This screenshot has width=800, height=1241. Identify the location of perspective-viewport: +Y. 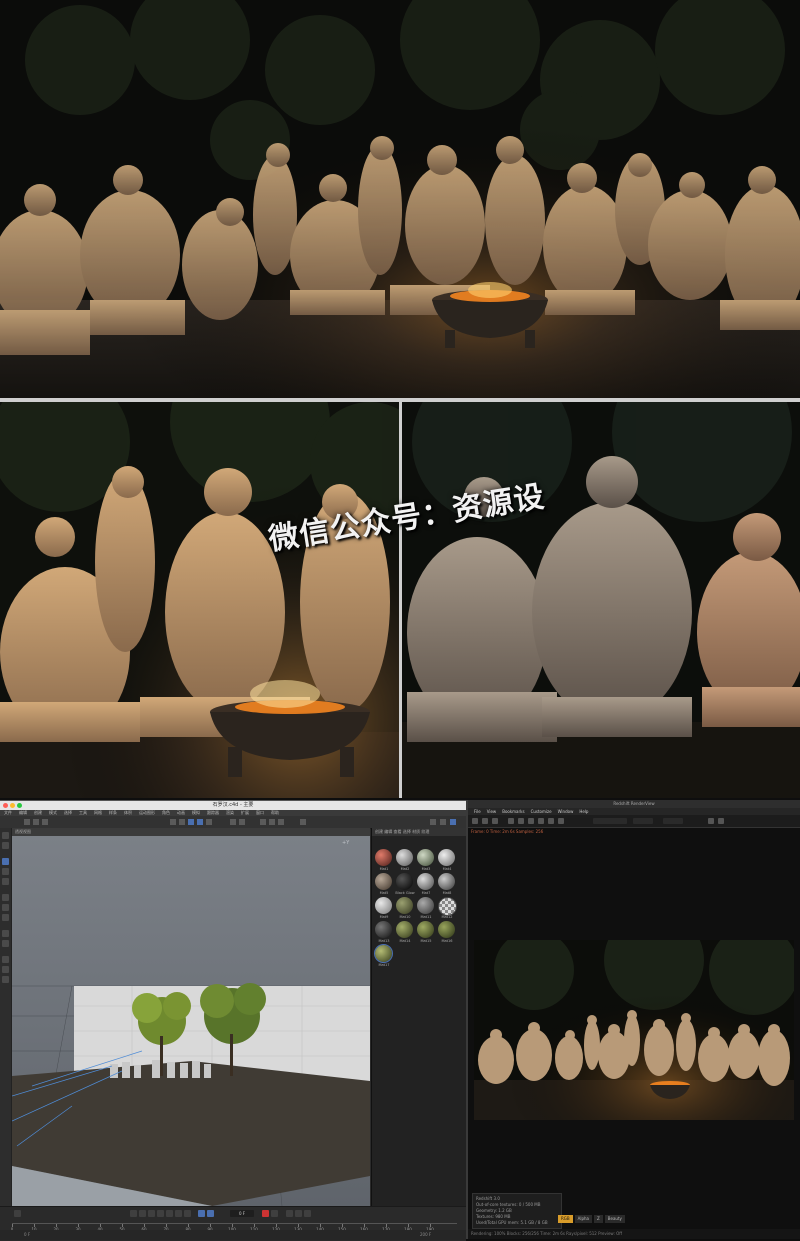
(191, 1021).